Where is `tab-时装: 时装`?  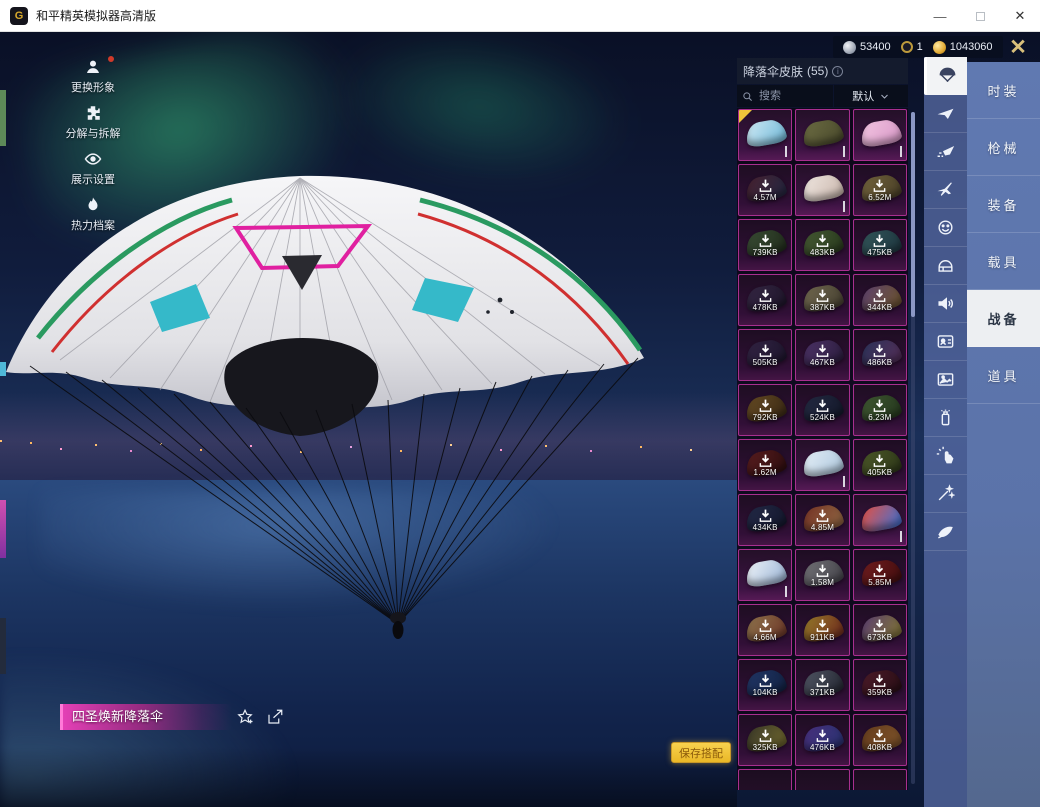
tab-时装: 时装 is located at coordinates (1003, 90).